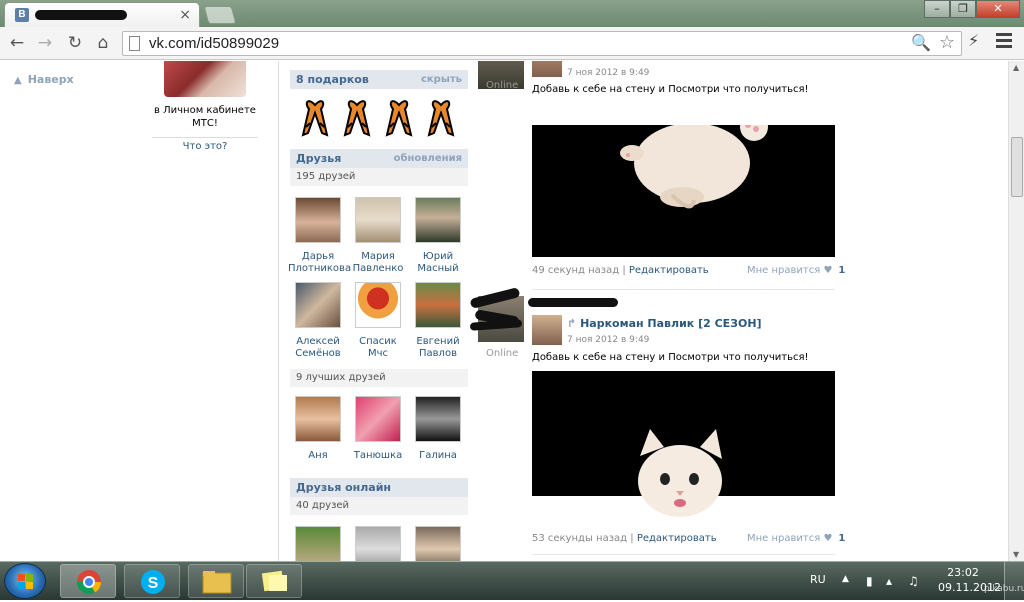  I want to click on to-top-link: ▲ Наверх, so click(44, 79).